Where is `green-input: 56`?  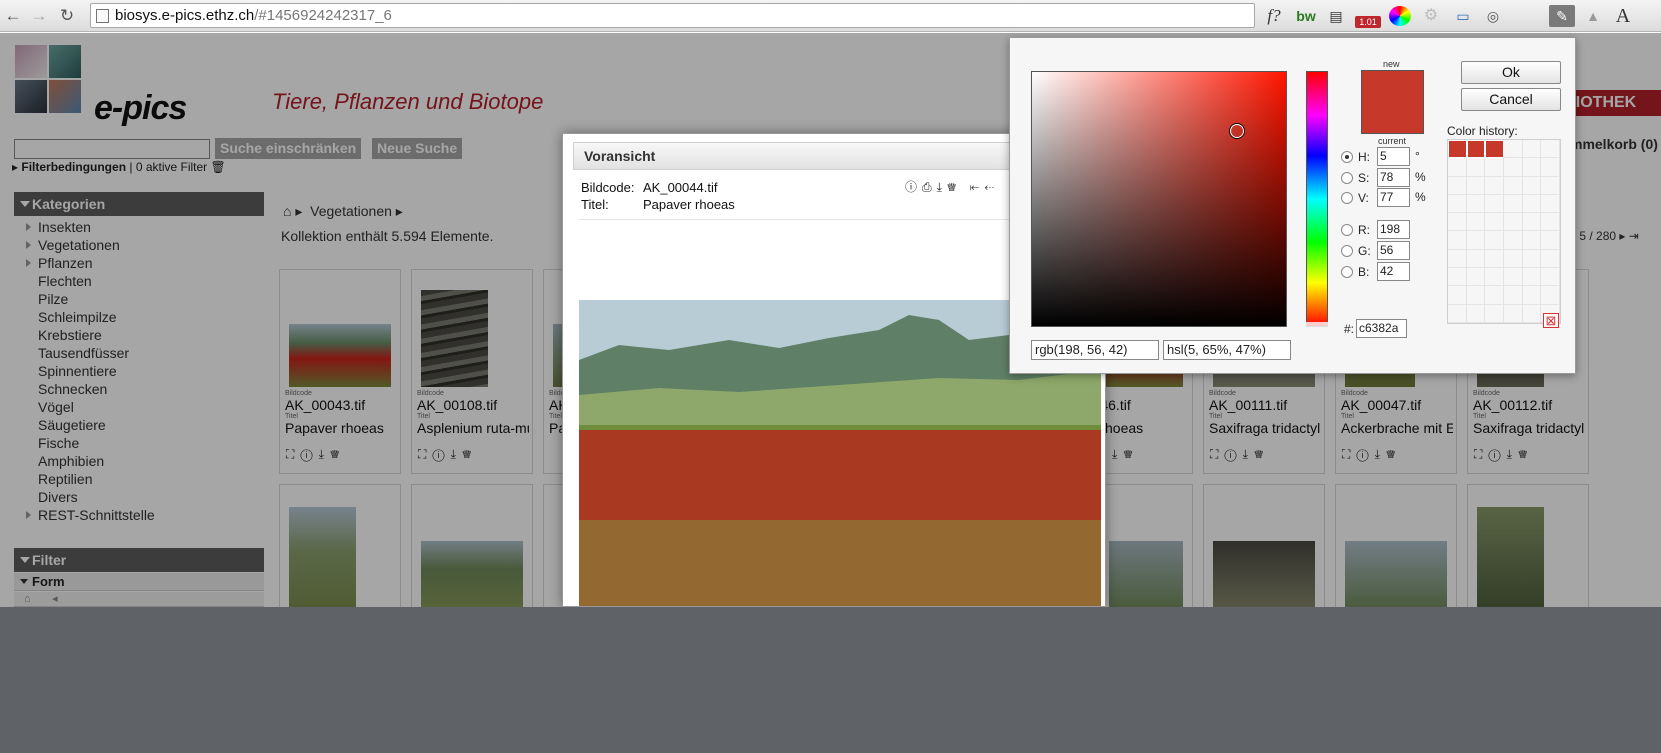 green-input: 56 is located at coordinates (1393, 250).